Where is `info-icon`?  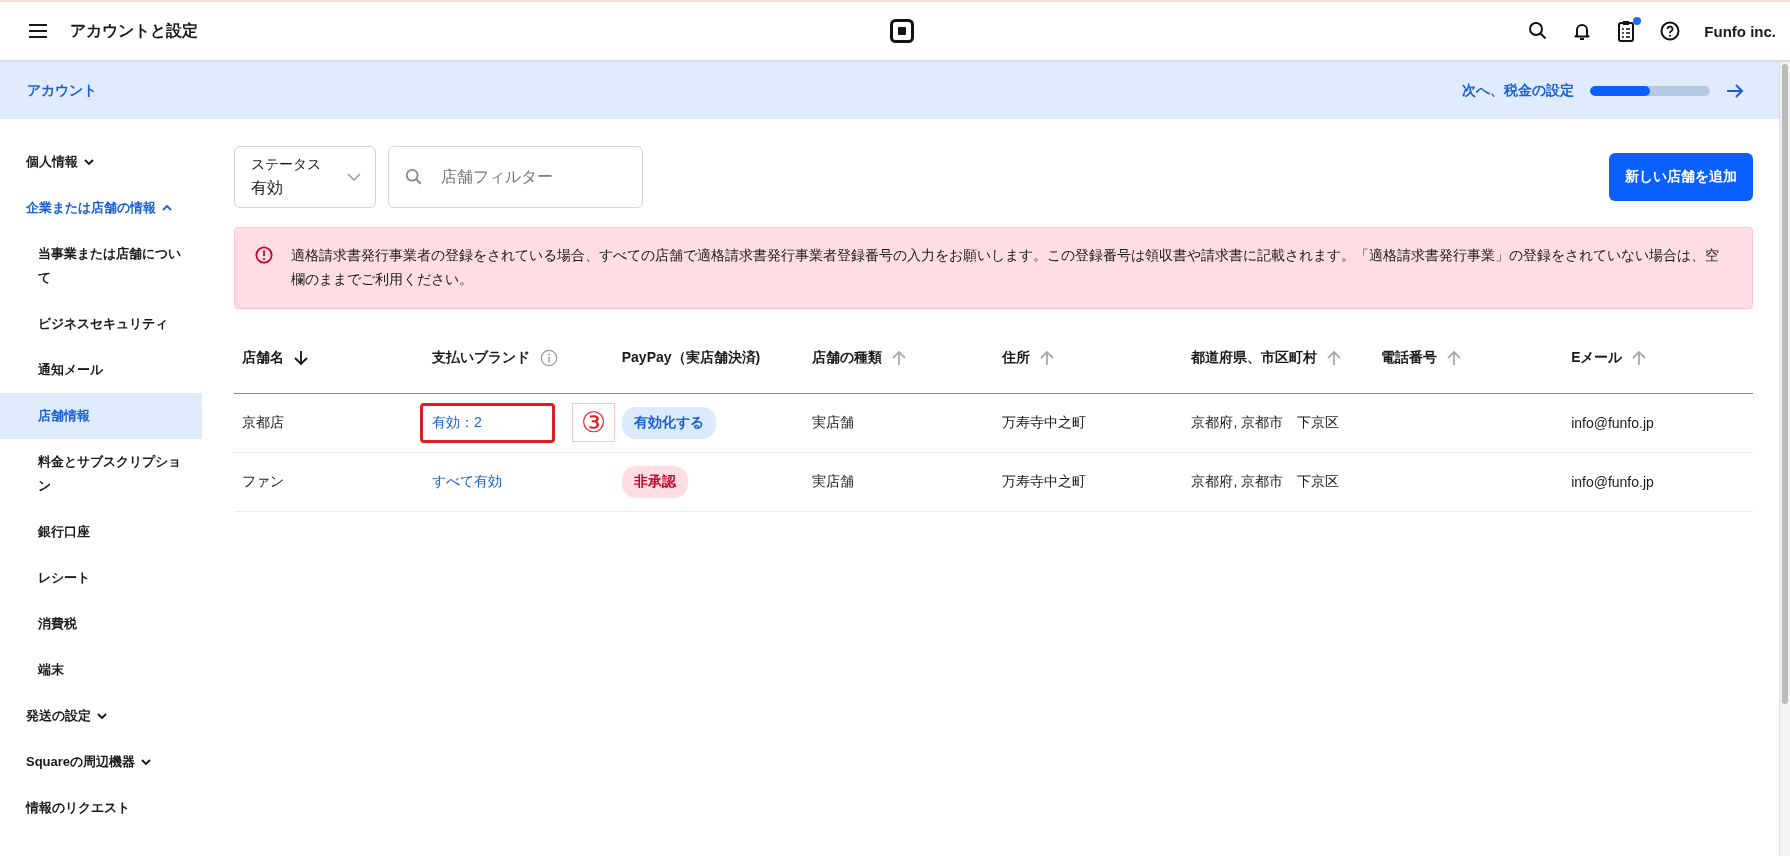
info-icon is located at coordinates (548, 358).